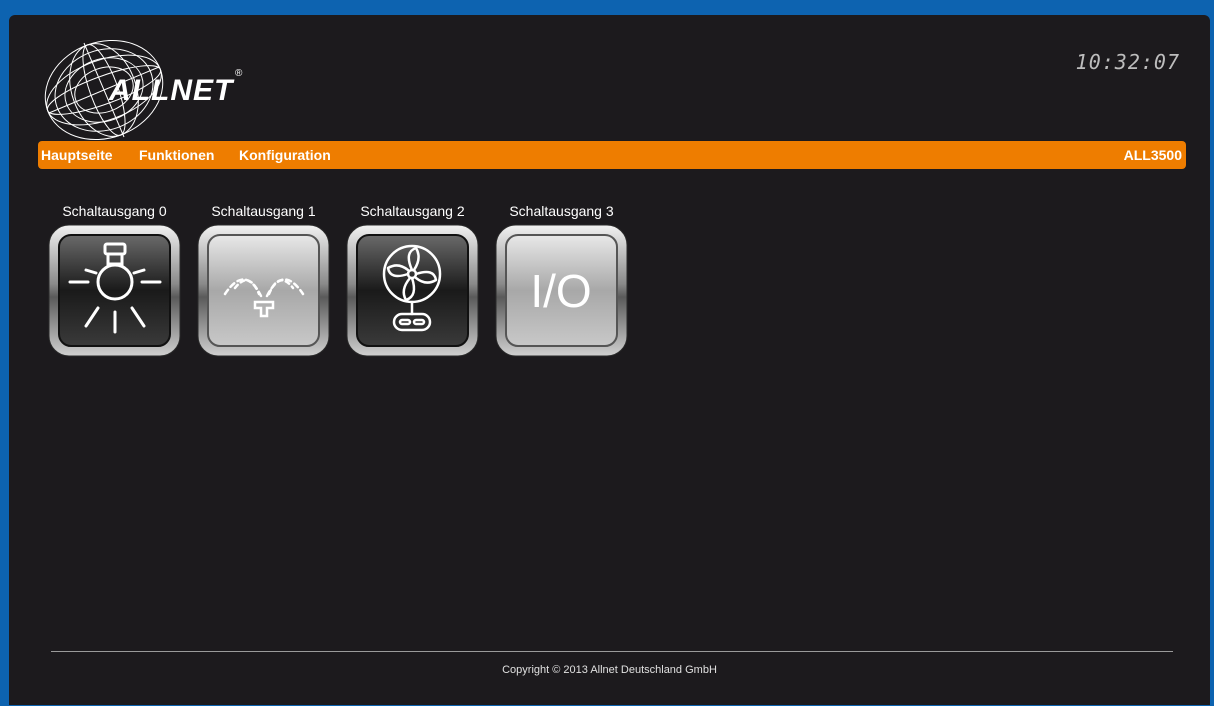 Image resolution: width=1214 pixels, height=706 pixels. Describe the element at coordinates (612, 651) in the screenshot. I see `footer-divider` at that location.